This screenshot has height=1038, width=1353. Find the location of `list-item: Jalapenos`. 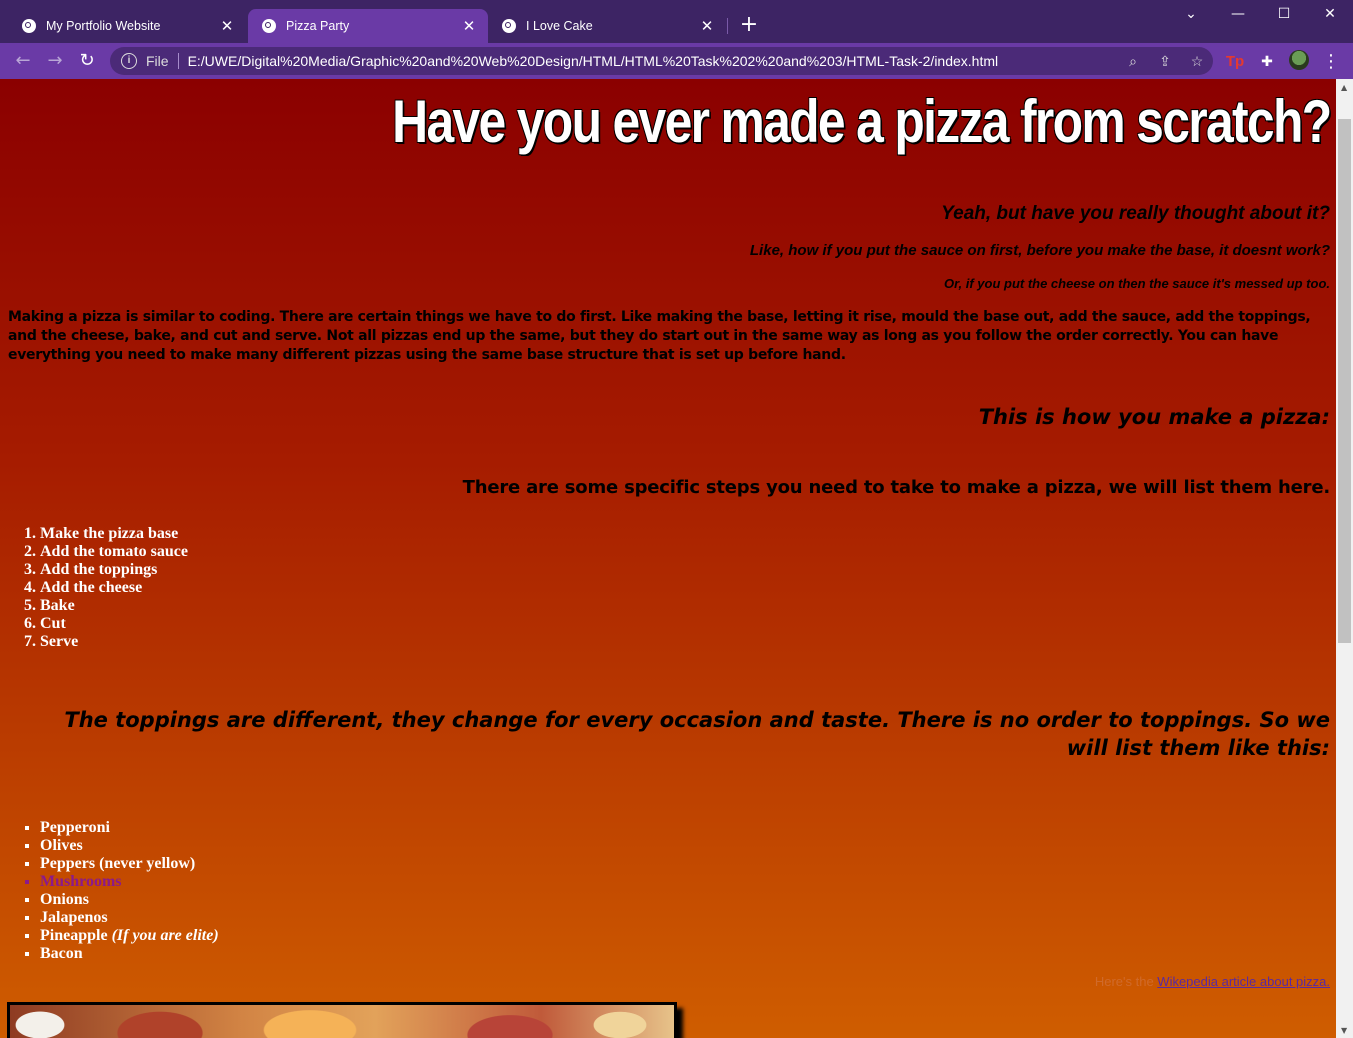

list-item: Jalapenos is located at coordinates (129, 918).